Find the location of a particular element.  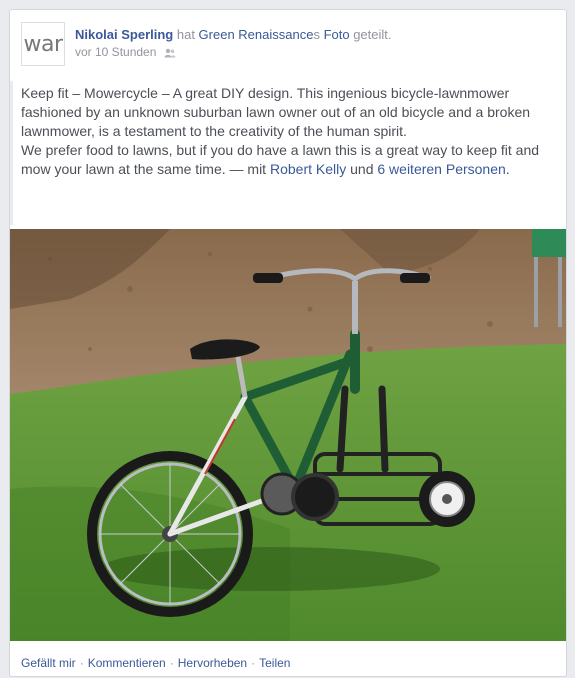

like-link: Gefällt mir is located at coordinates (48, 663).